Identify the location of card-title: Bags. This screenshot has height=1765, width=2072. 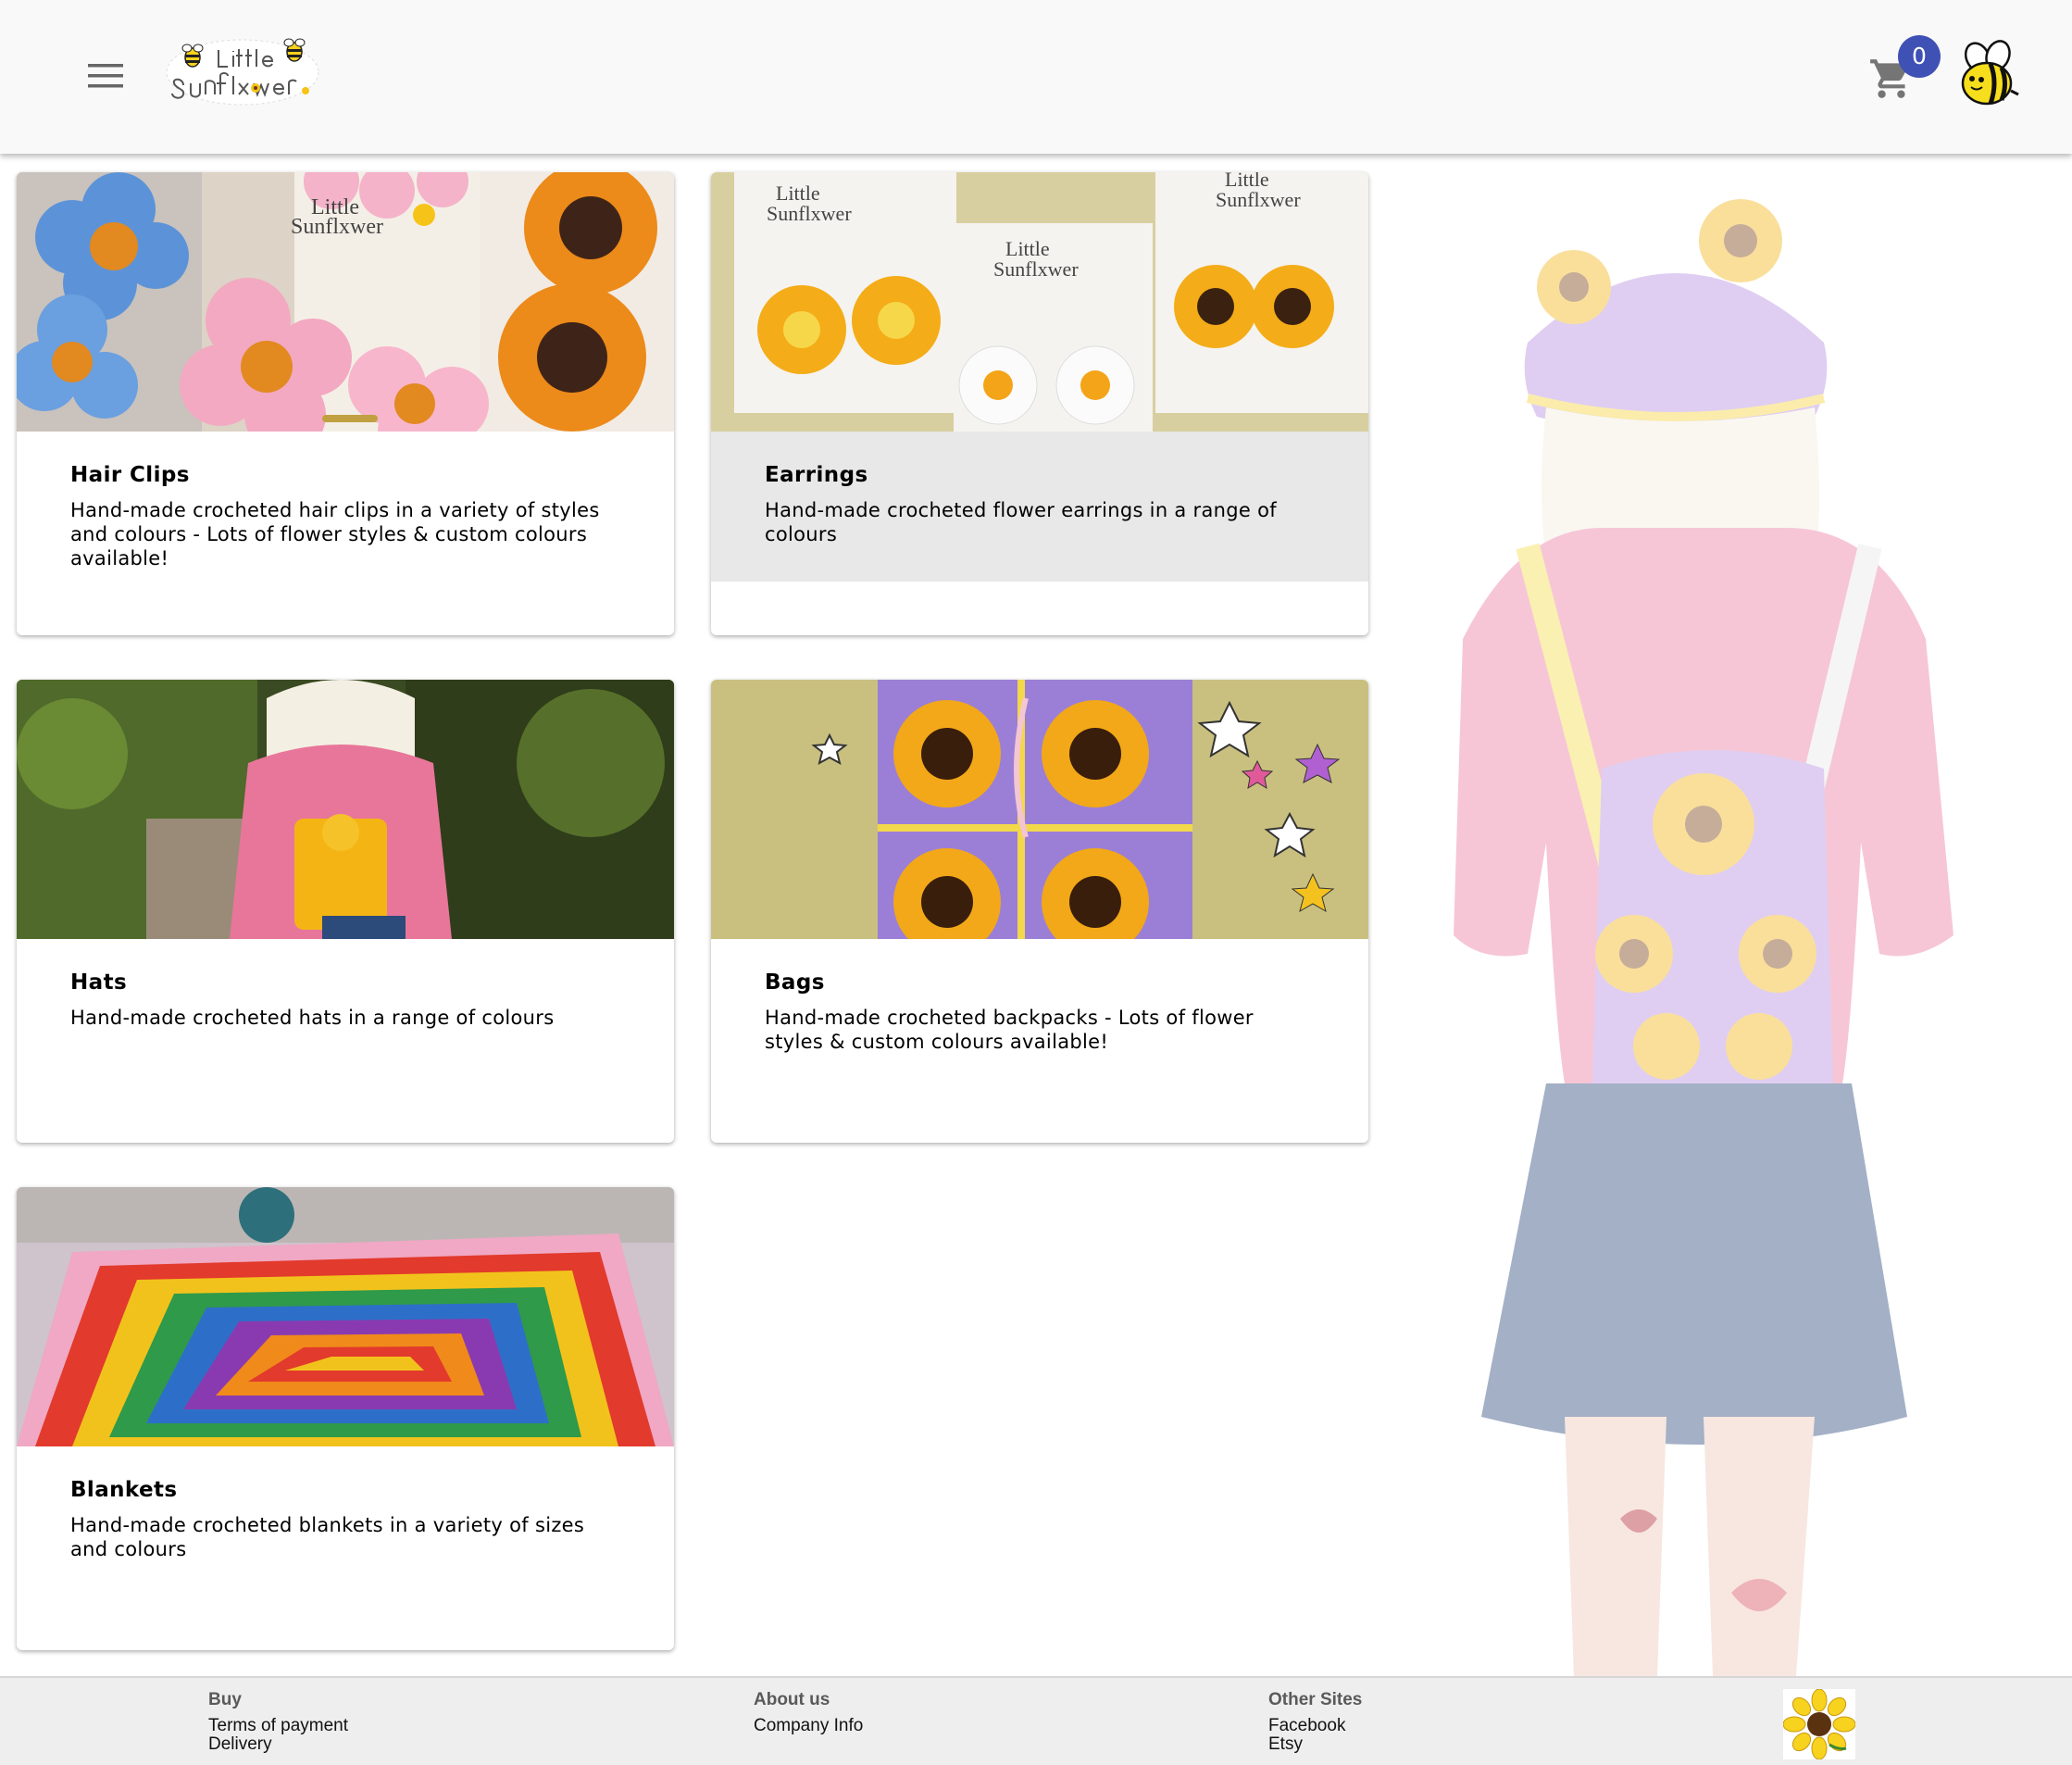
(795, 982).